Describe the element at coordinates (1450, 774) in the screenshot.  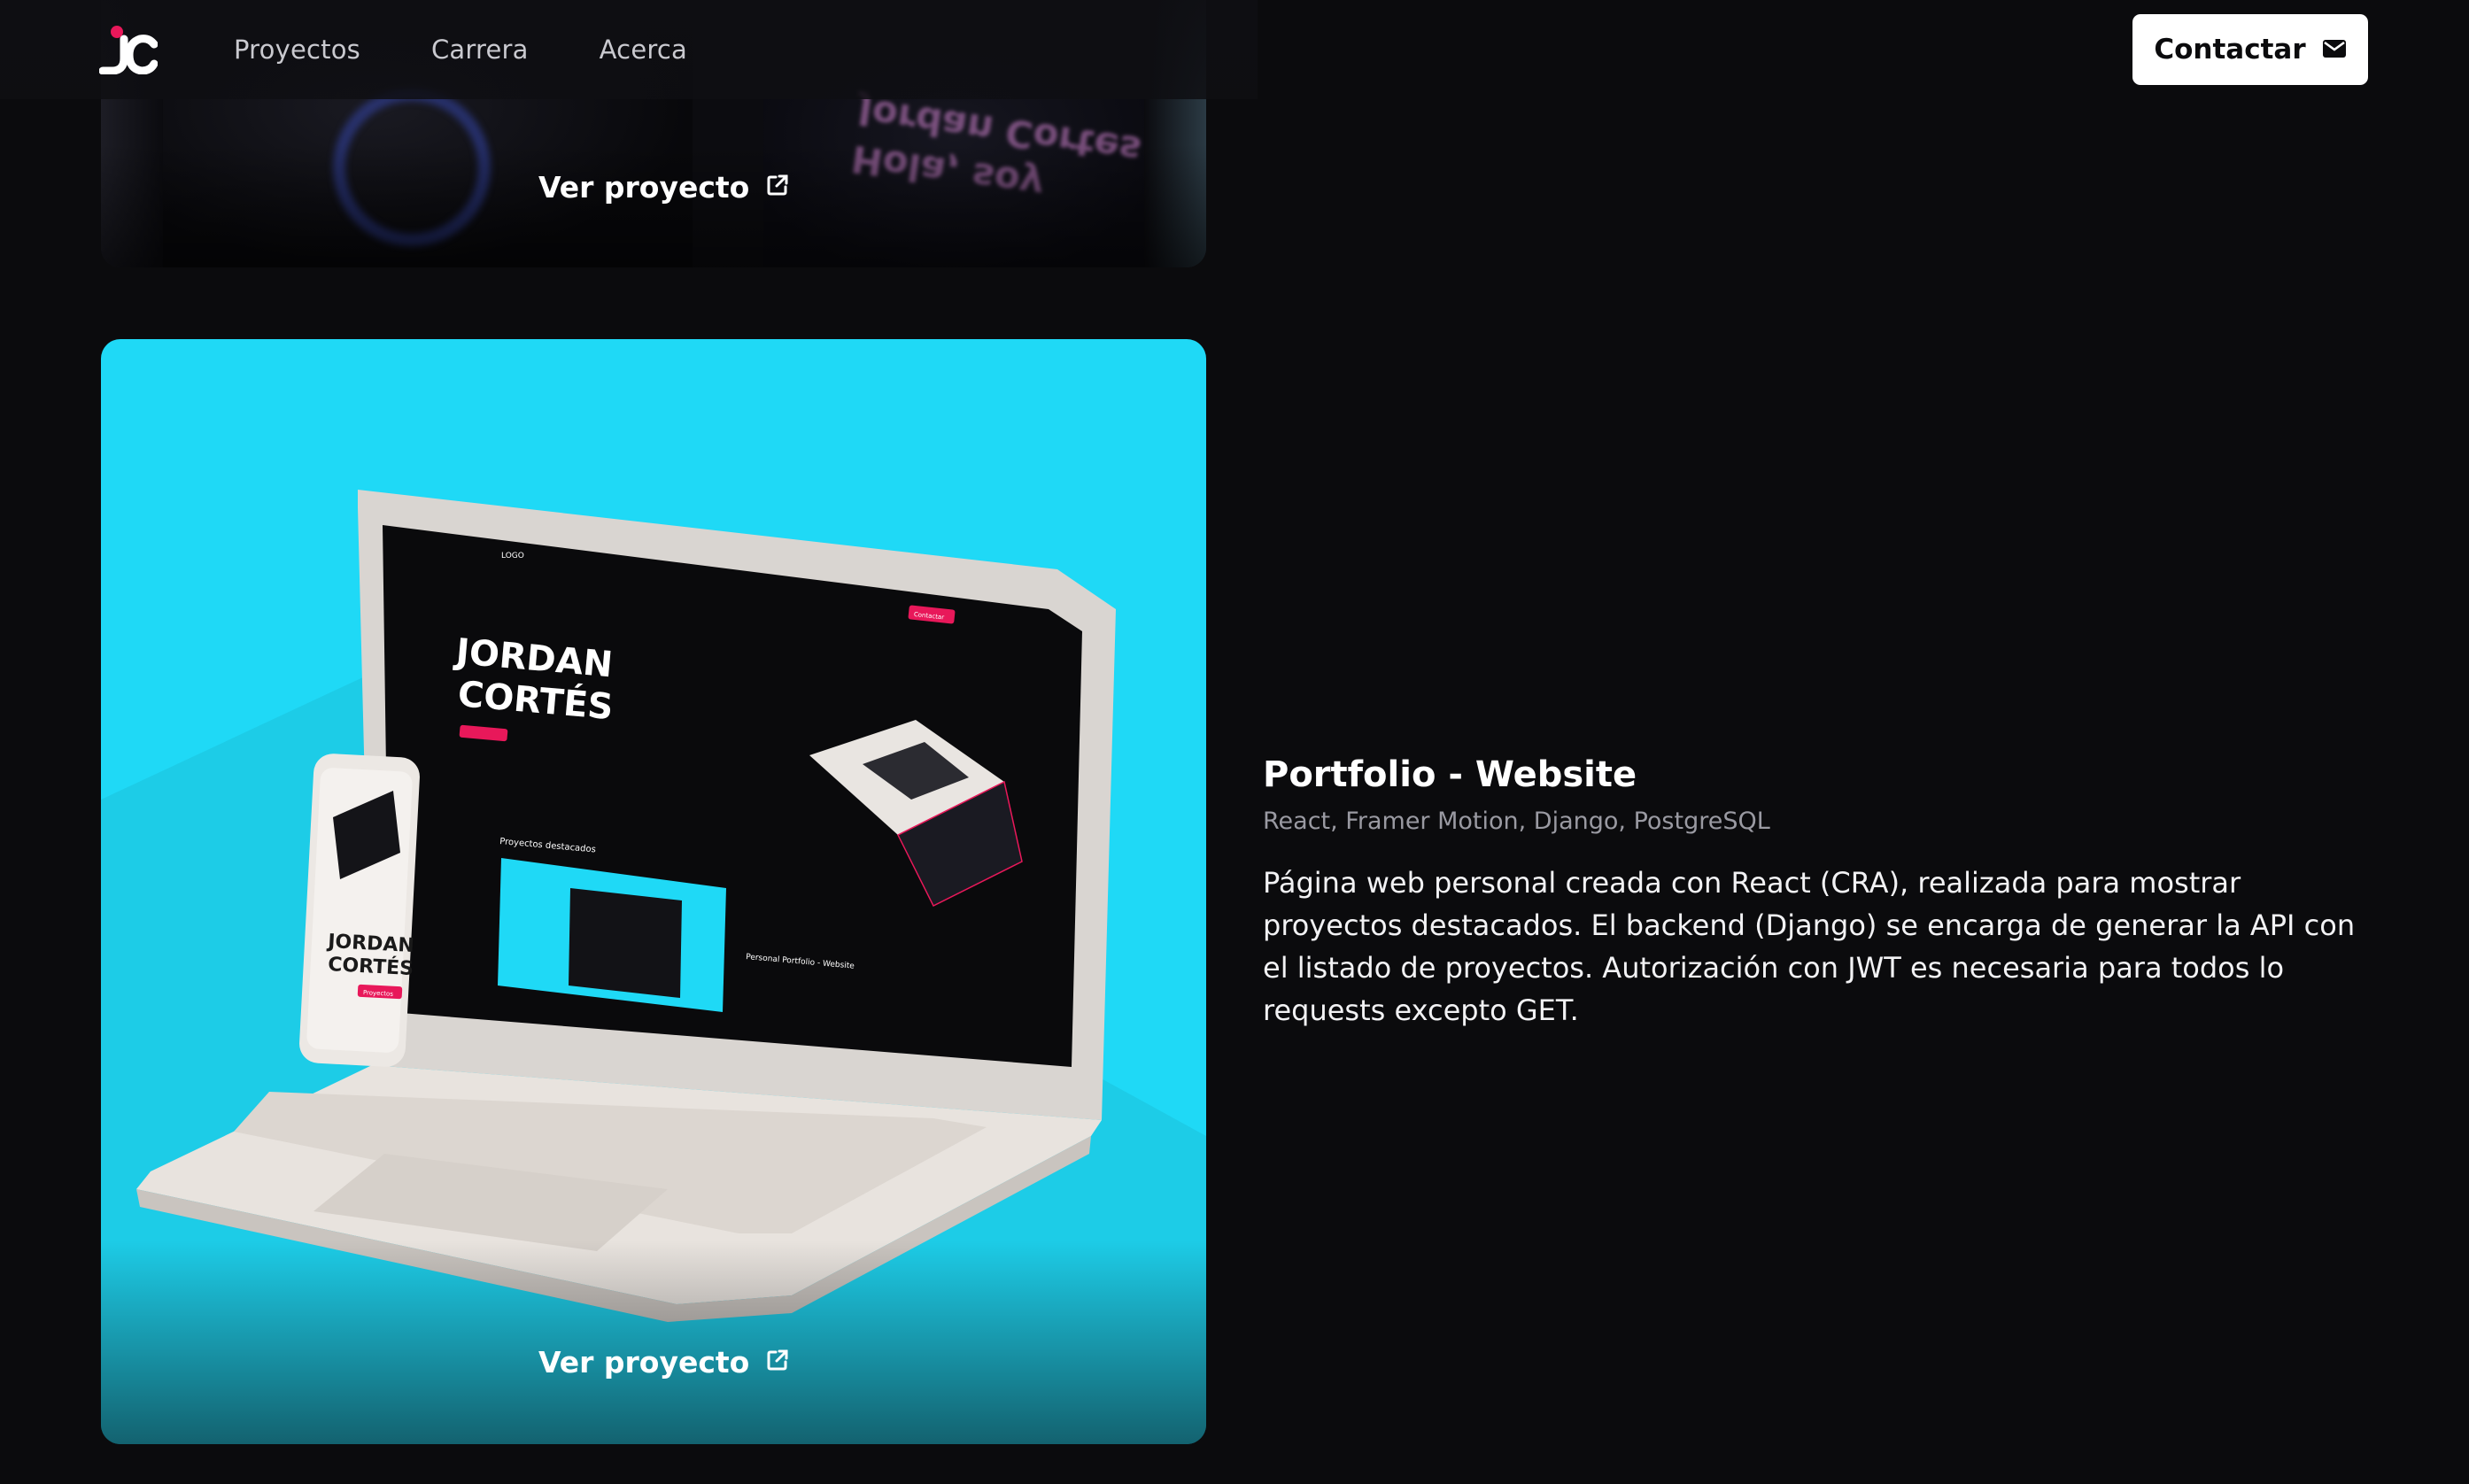
I see `project-title: Portfolio - Website` at that location.